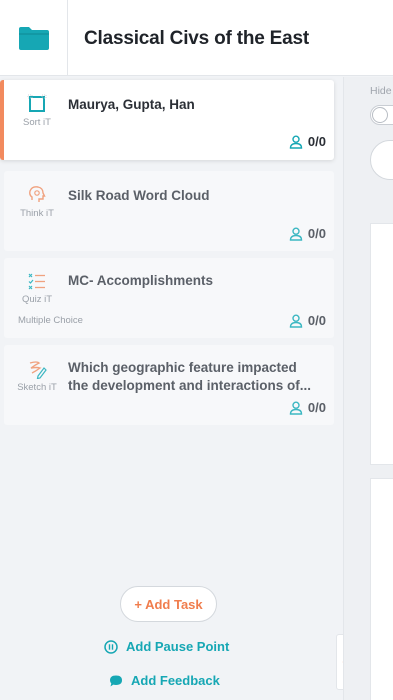 The height and width of the screenshot is (700, 393). Describe the element at coordinates (111, 646) in the screenshot. I see `pause-icon` at that location.